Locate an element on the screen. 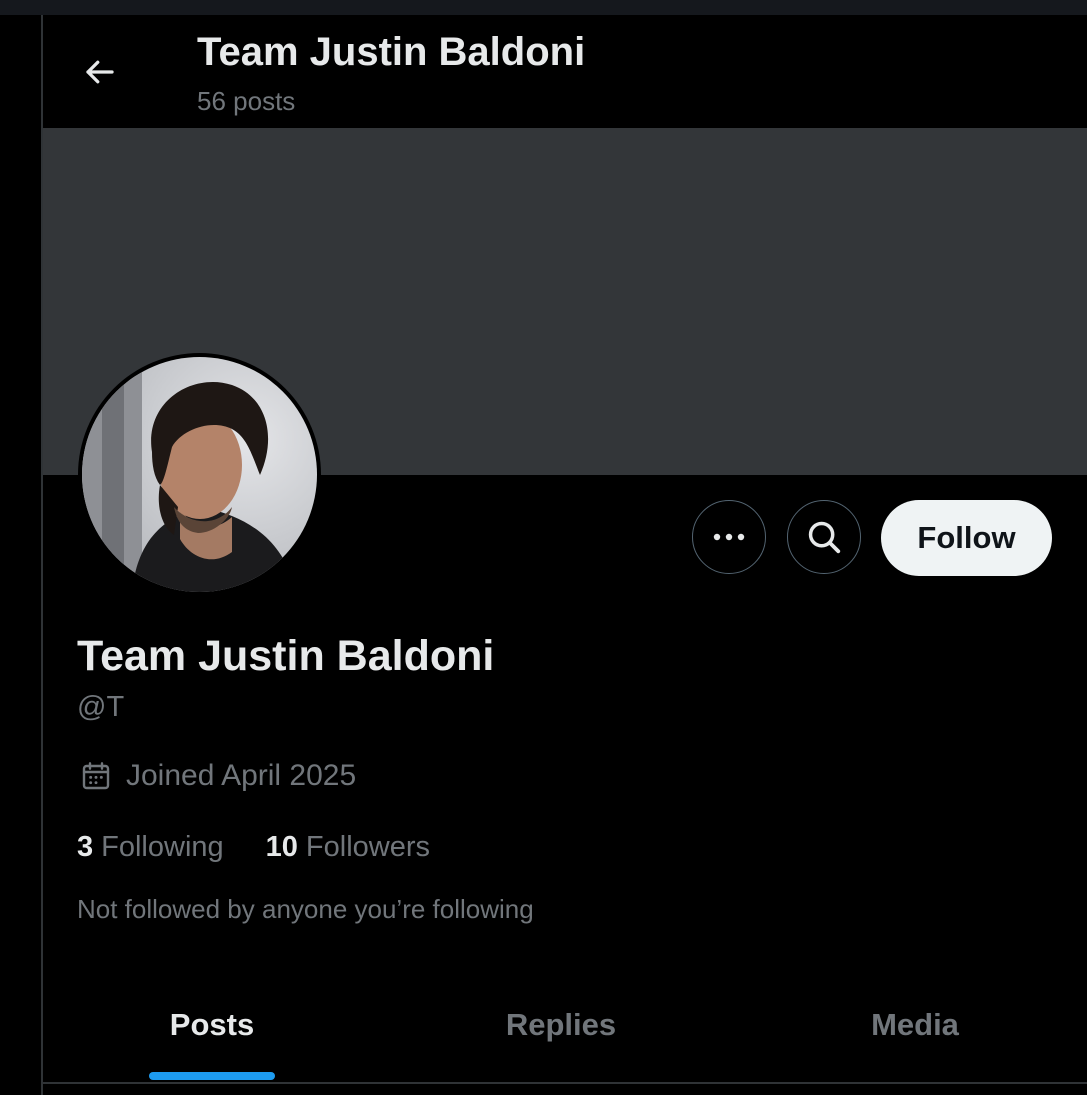 This screenshot has width=1087, height=1095. search-profile-button is located at coordinates (824, 537).